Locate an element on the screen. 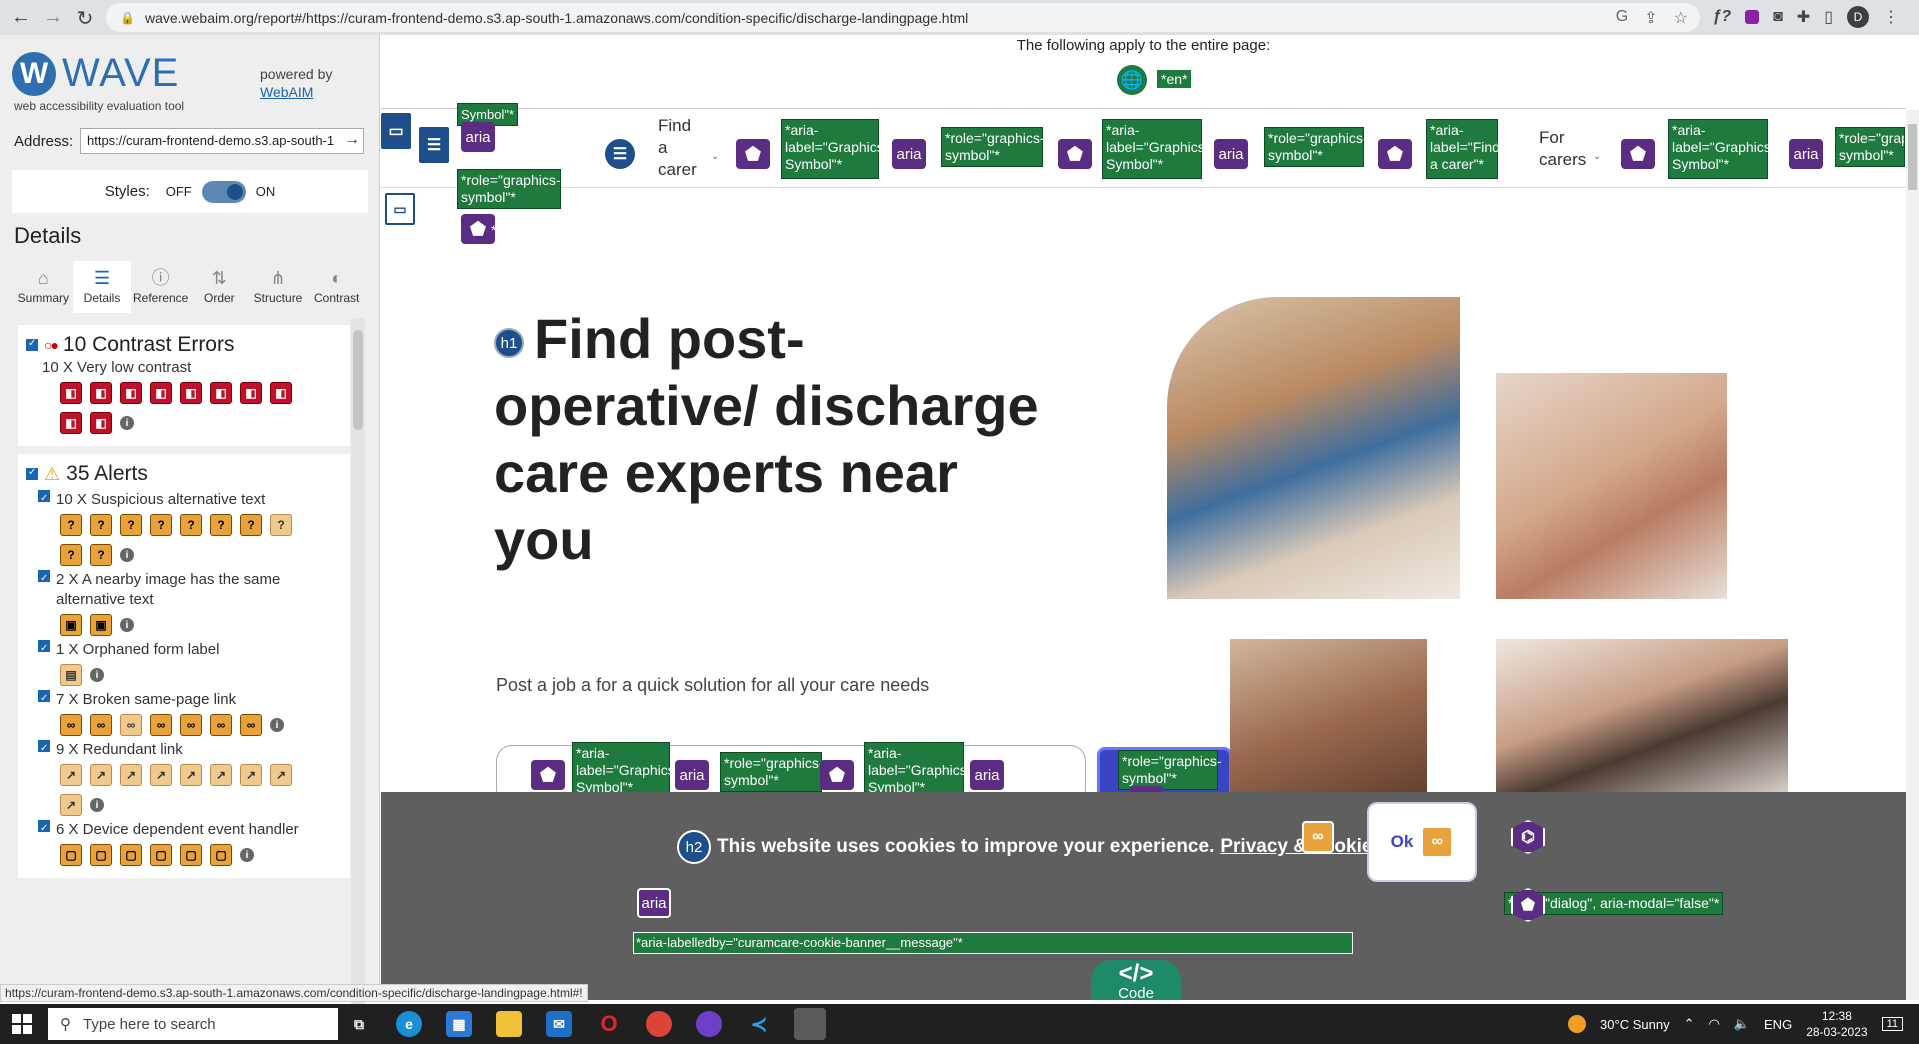  opera-icon: O is located at coordinates (609, 1024).